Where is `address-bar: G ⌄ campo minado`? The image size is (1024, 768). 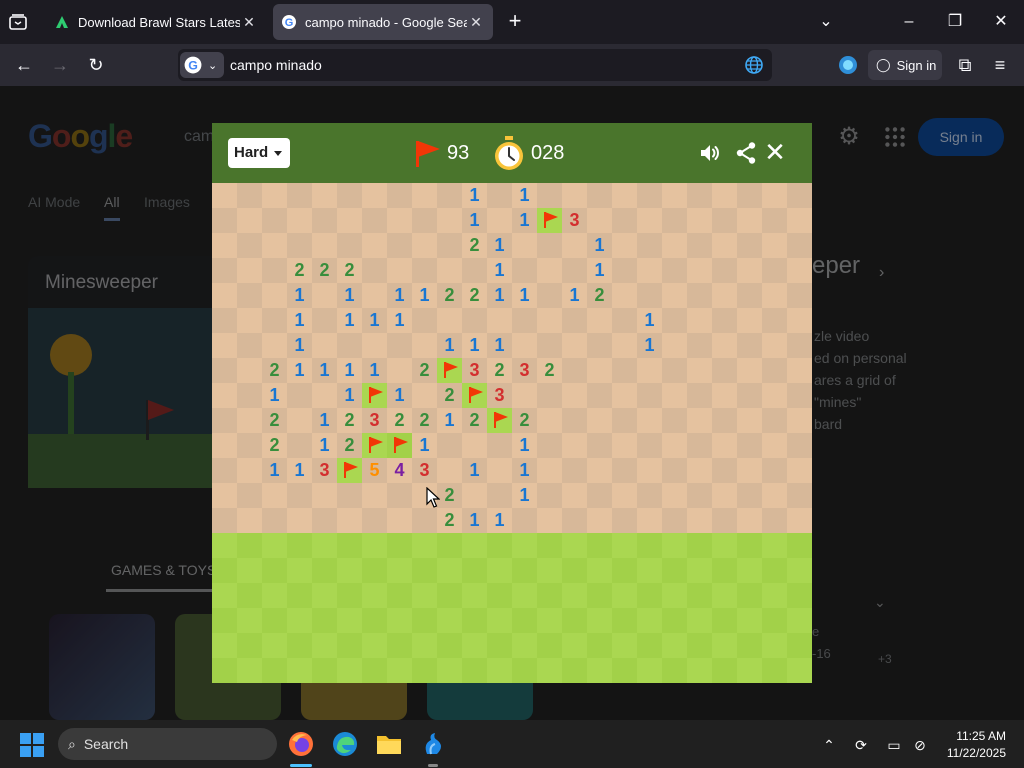
address-bar: G ⌄ campo minado is located at coordinates (475, 65).